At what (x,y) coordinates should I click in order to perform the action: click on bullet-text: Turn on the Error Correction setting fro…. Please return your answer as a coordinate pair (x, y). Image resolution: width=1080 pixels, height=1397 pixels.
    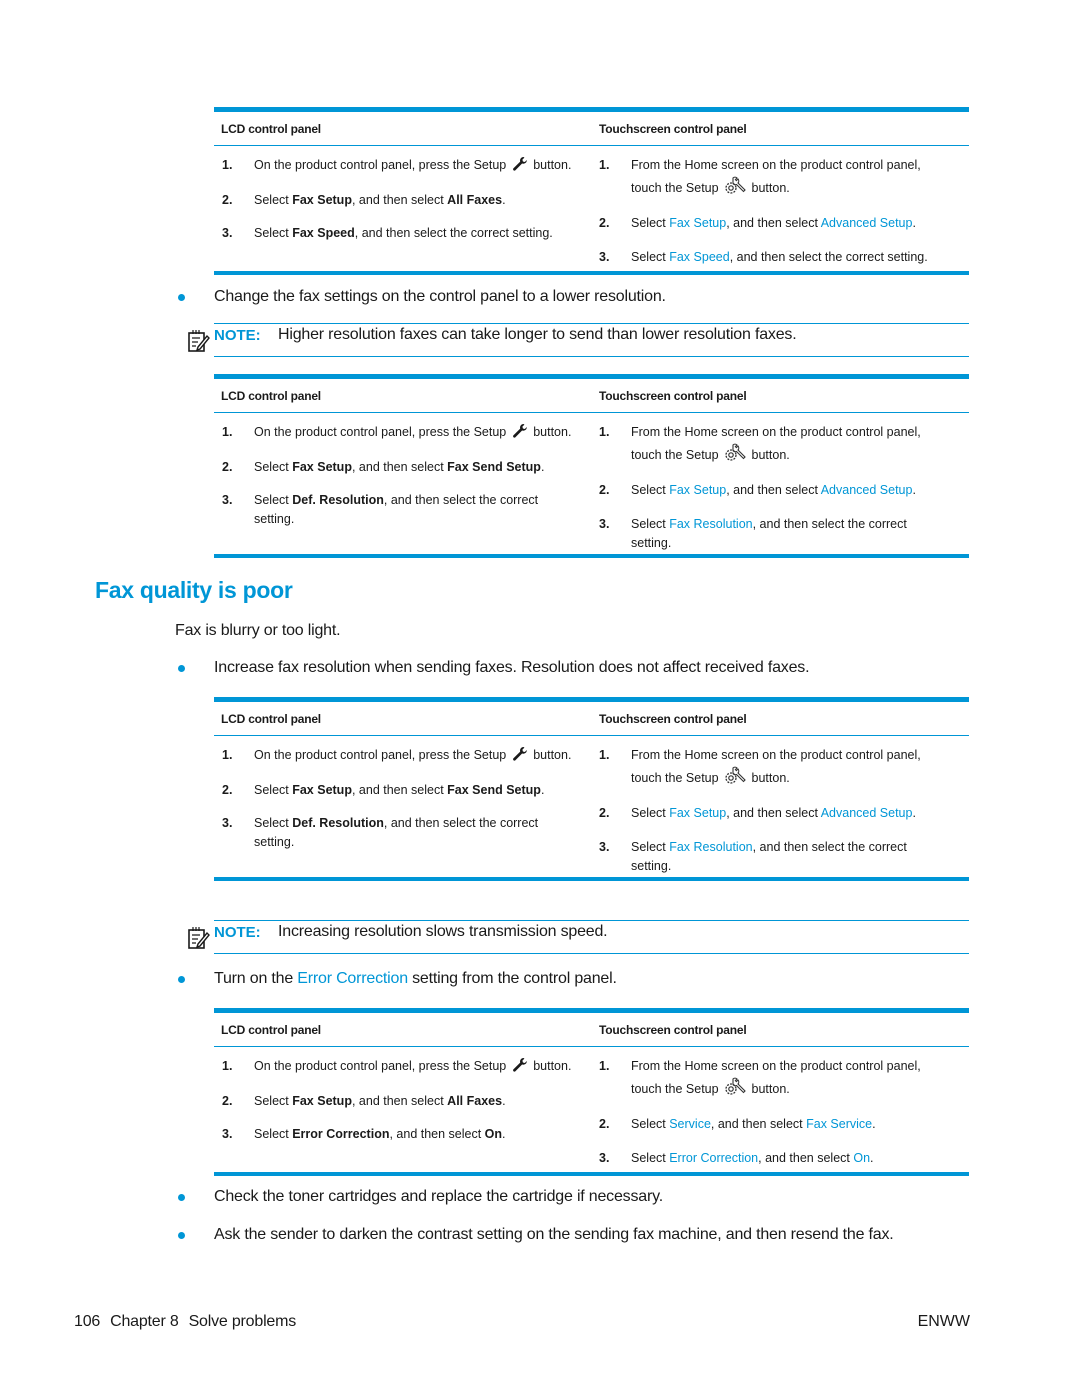
    Looking at the image, I should click on (415, 979).